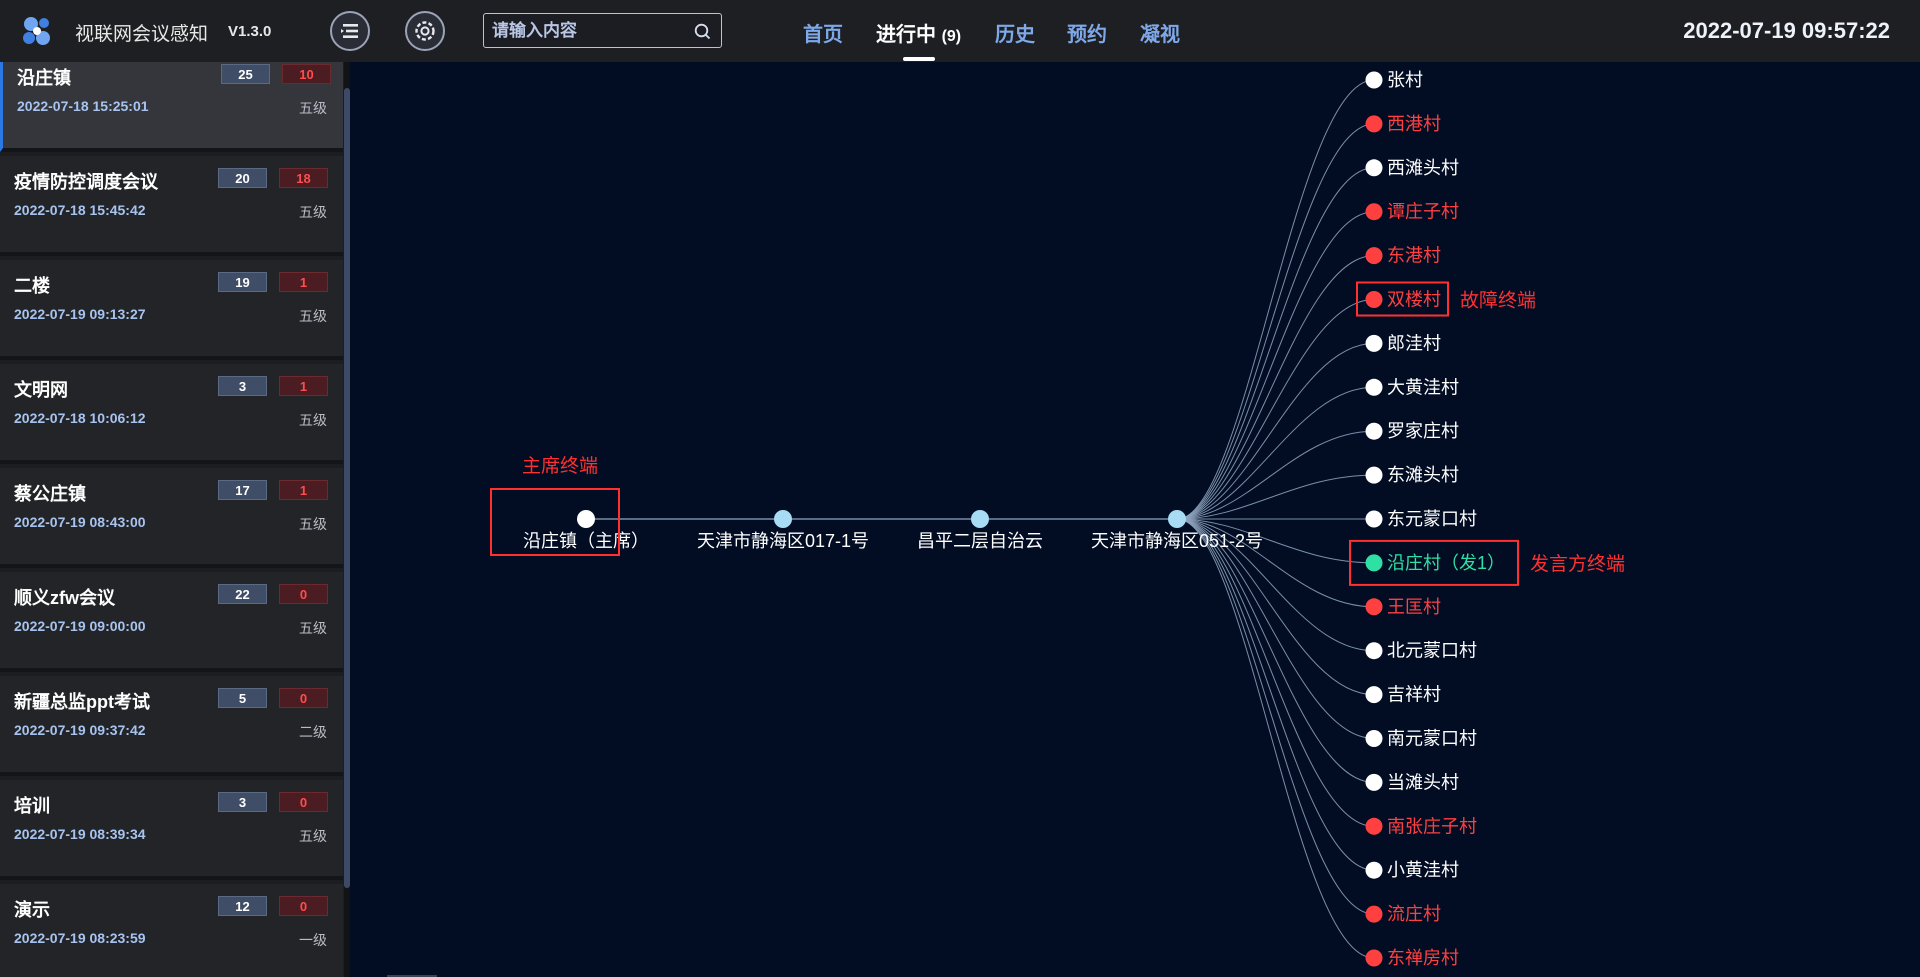 This screenshot has width=1920, height=977. I want to click on meeting-card: 培训 3 0 2022-07-19 08:39:34 五级, so click(171, 830).